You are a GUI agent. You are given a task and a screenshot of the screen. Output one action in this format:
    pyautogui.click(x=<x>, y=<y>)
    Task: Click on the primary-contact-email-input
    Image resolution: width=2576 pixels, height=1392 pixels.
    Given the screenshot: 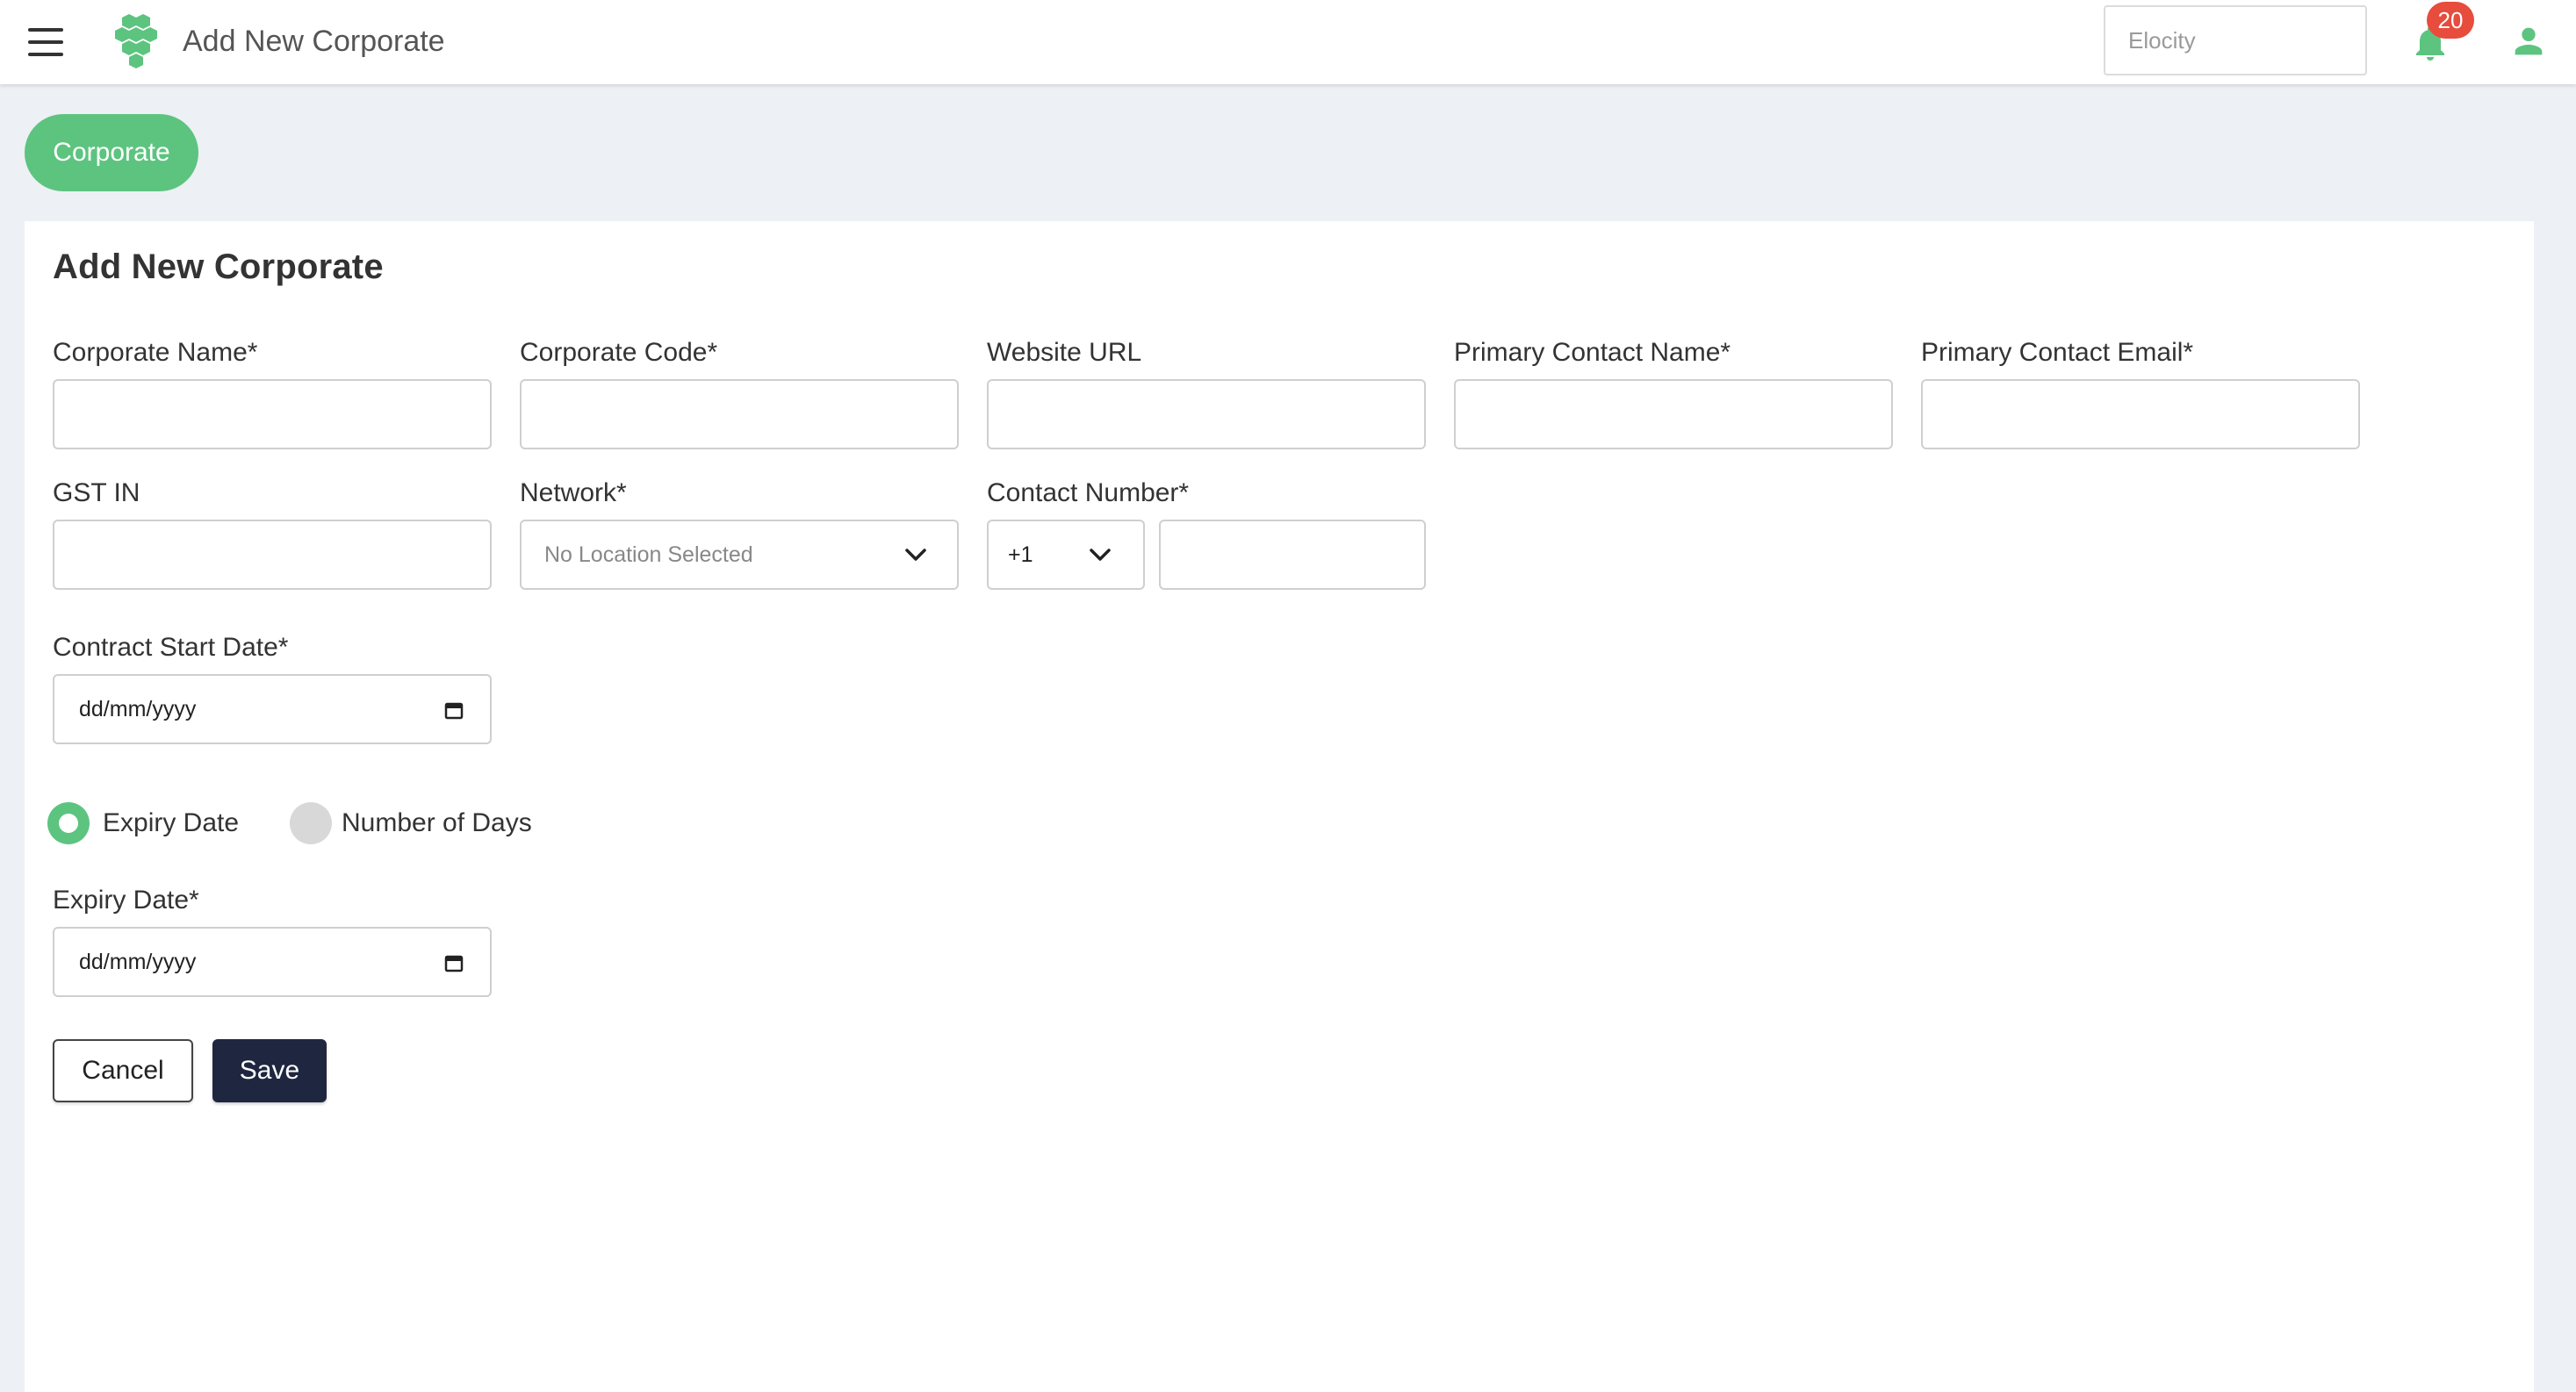 What is the action you would take?
    pyautogui.click(x=2140, y=414)
    